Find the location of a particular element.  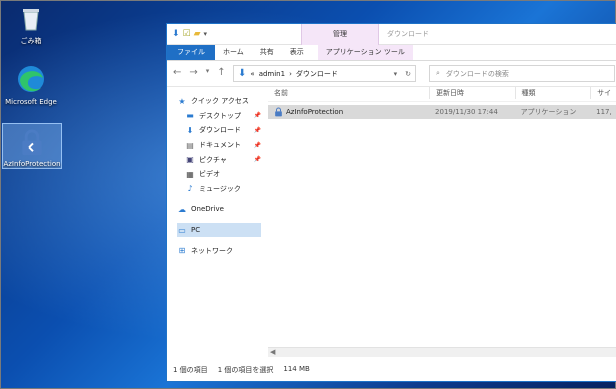

context-tab-manage: 管理 is located at coordinates (340, 34).